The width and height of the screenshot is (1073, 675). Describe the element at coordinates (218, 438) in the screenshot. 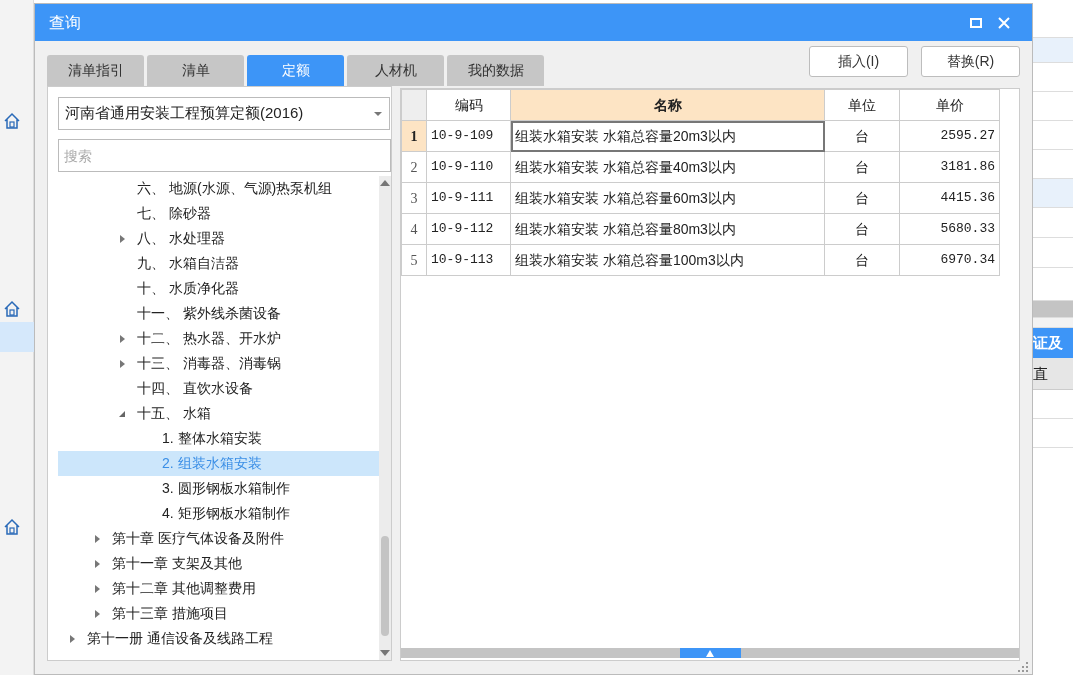

I see `tree-item: 1. 整体水箱安装` at that location.